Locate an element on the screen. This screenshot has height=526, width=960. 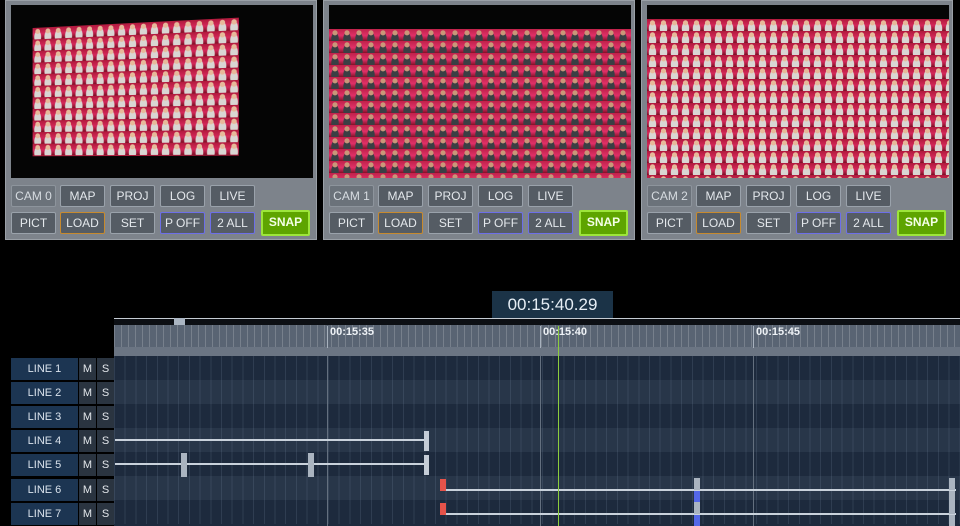
line-3-solo-button: S is located at coordinates (105, 417).